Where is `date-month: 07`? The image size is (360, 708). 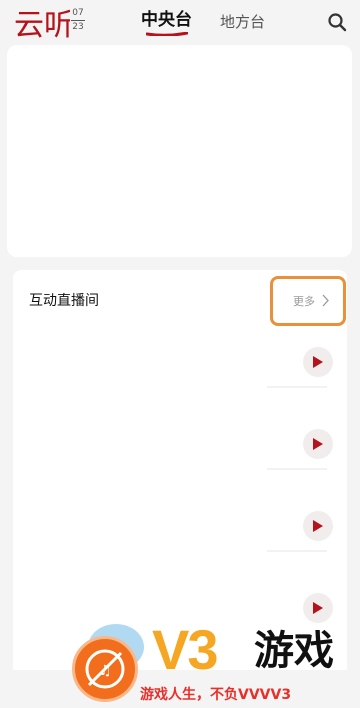 date-month: 07 is located at coordinates (78, 13).